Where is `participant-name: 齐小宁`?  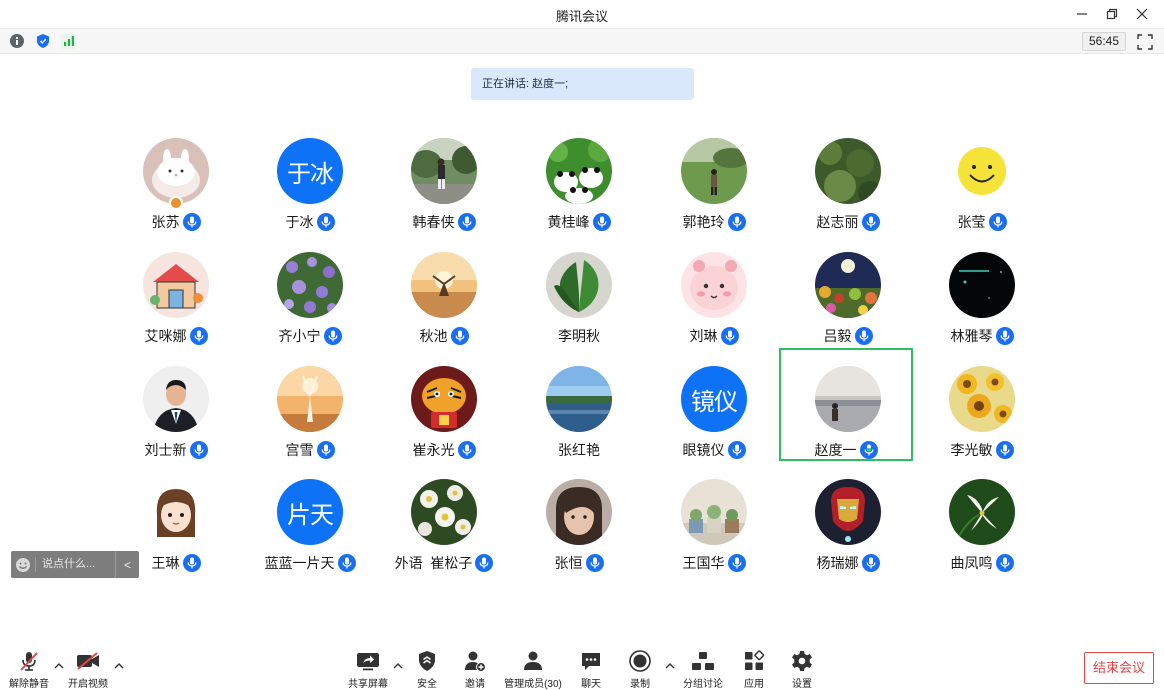
participant-name: 齐小宁 is located at coordinates (299, 336).